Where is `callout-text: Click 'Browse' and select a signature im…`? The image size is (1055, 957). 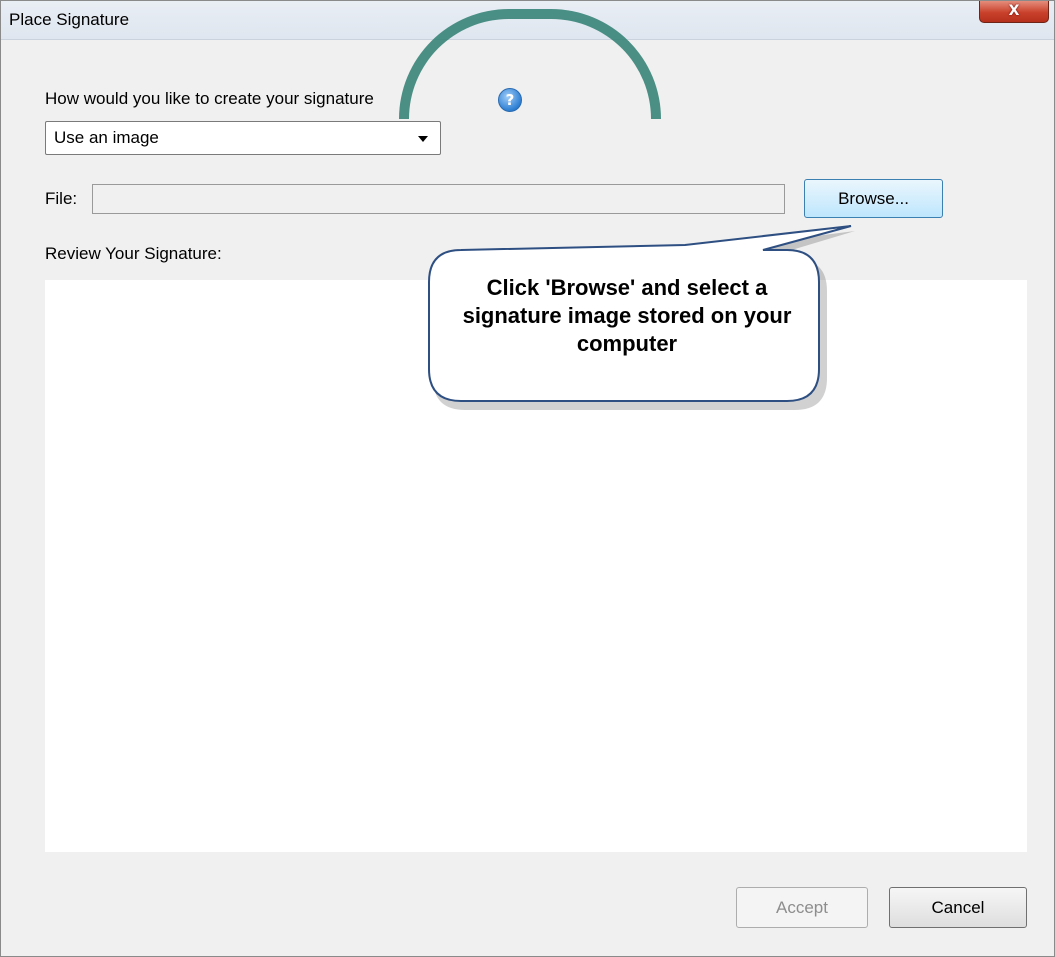 callout-text: Click 'Browse' and select a signature im… is located at coordinates (627, 315).